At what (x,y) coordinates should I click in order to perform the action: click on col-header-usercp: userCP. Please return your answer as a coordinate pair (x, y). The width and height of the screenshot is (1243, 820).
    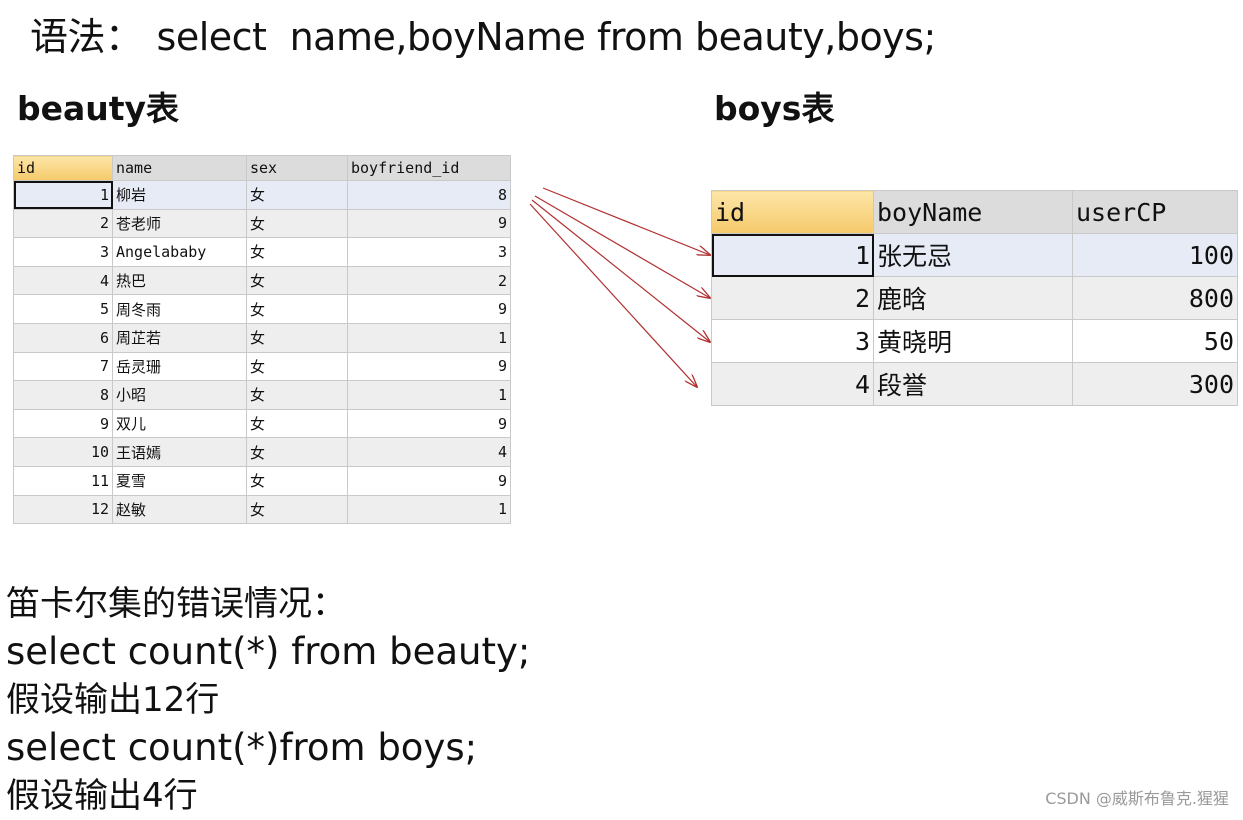
    Looking at the image, I should click on (1155, 212).